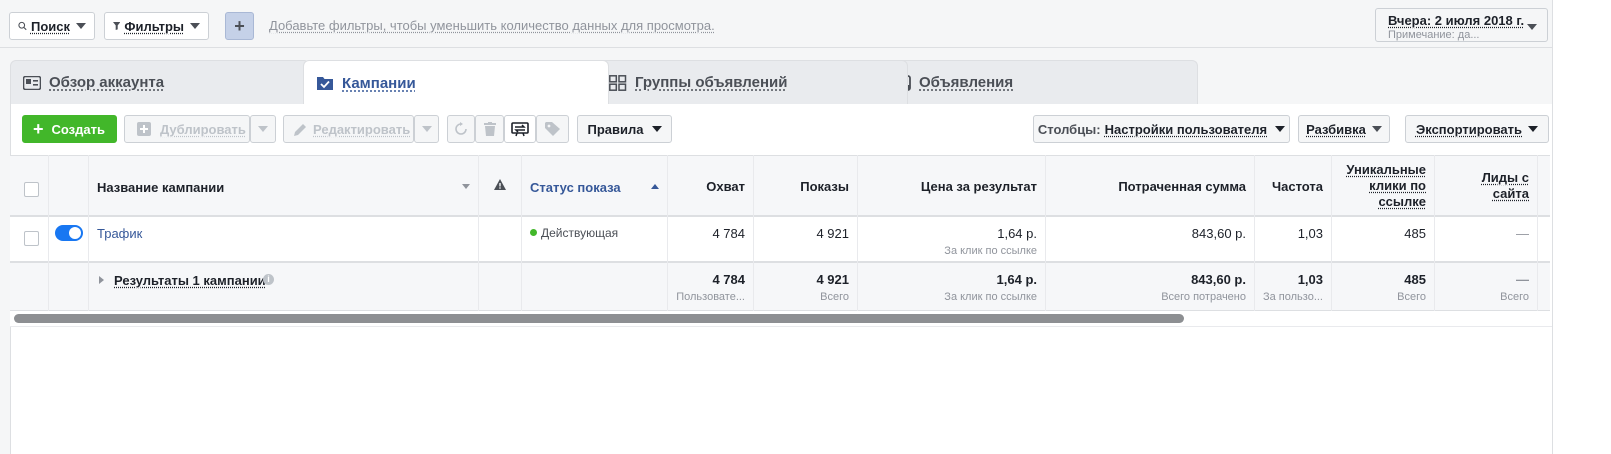  What do you see at coordinates (1486, 240) in the screenshot?
I see `row-leads: —` at bounding box center [1486, 240].